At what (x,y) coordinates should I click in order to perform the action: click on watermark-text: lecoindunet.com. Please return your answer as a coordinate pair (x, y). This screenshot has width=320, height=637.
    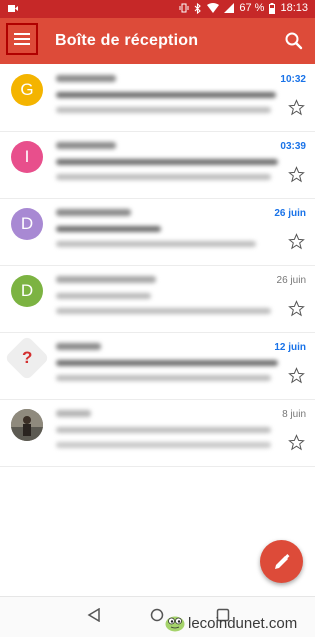
    Looking at the image, I should click on (243, 623).